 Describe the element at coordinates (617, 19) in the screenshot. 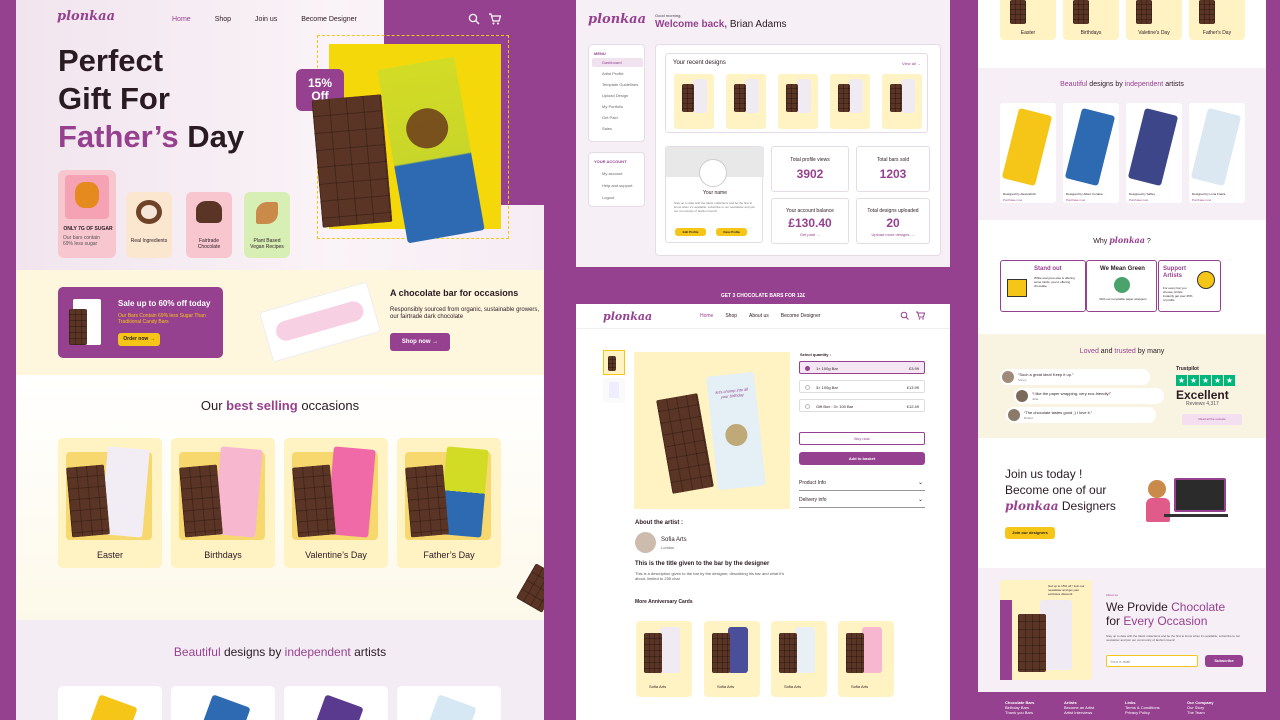

I see `dashboard-logo: plonkaa` at that location.